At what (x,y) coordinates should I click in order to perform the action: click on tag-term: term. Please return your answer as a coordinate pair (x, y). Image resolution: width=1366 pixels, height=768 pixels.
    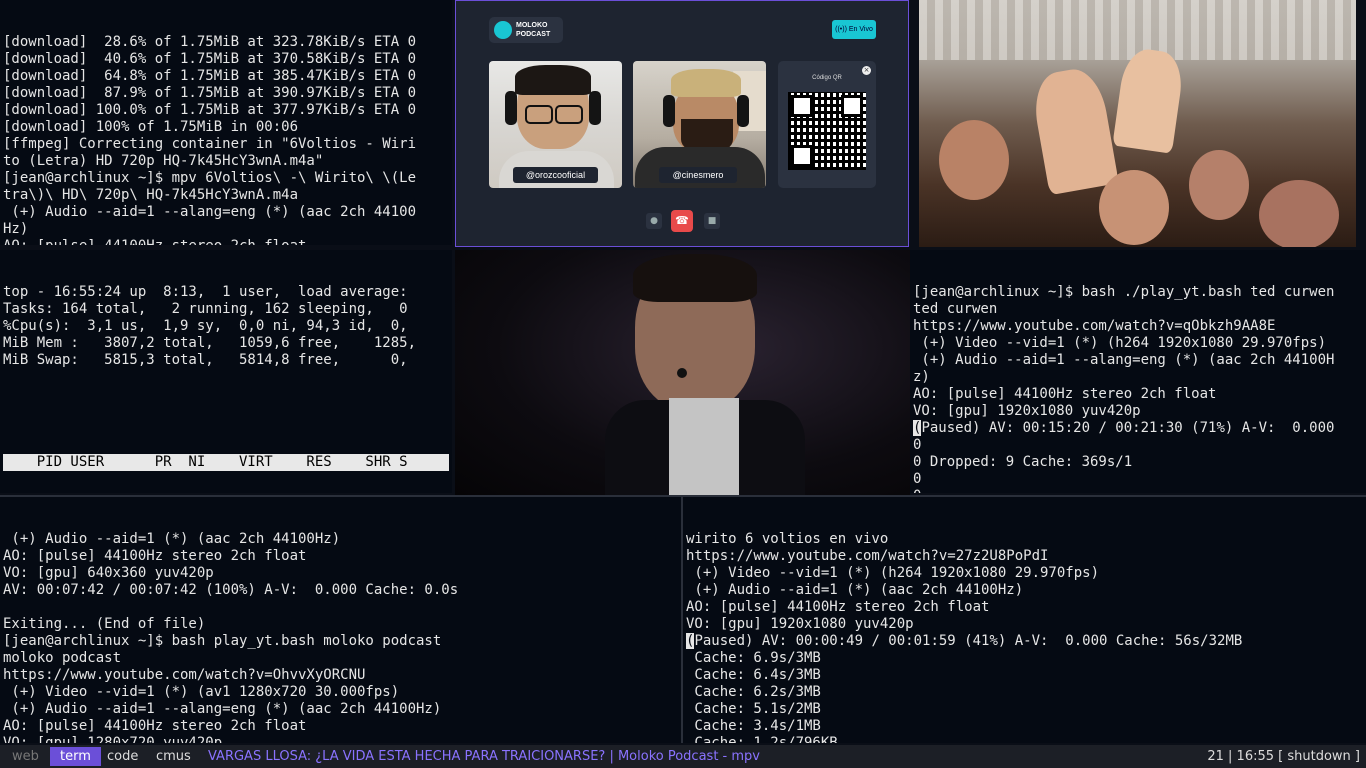
    Looking at the image, I should click on (75, 756).